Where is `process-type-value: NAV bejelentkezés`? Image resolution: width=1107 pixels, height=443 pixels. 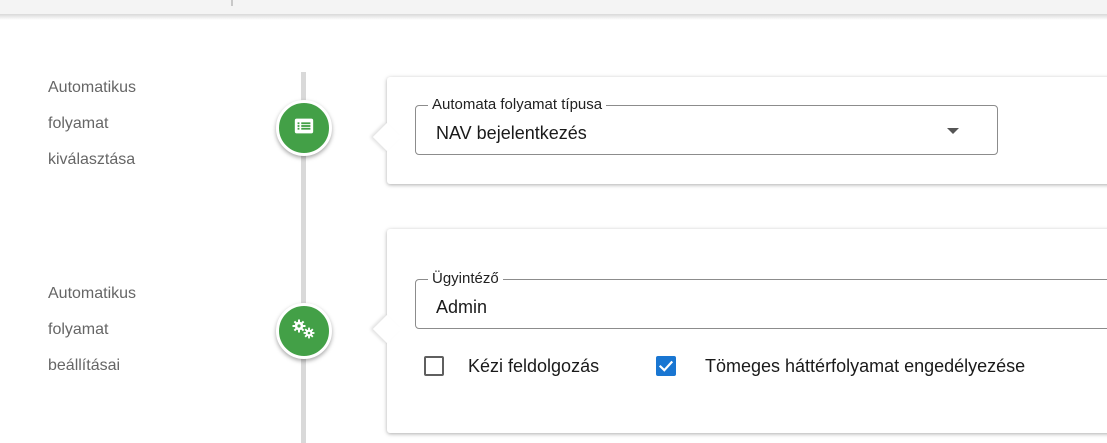
process-type-value: NAV bejelentkezés is located at coordinates (511, 133).